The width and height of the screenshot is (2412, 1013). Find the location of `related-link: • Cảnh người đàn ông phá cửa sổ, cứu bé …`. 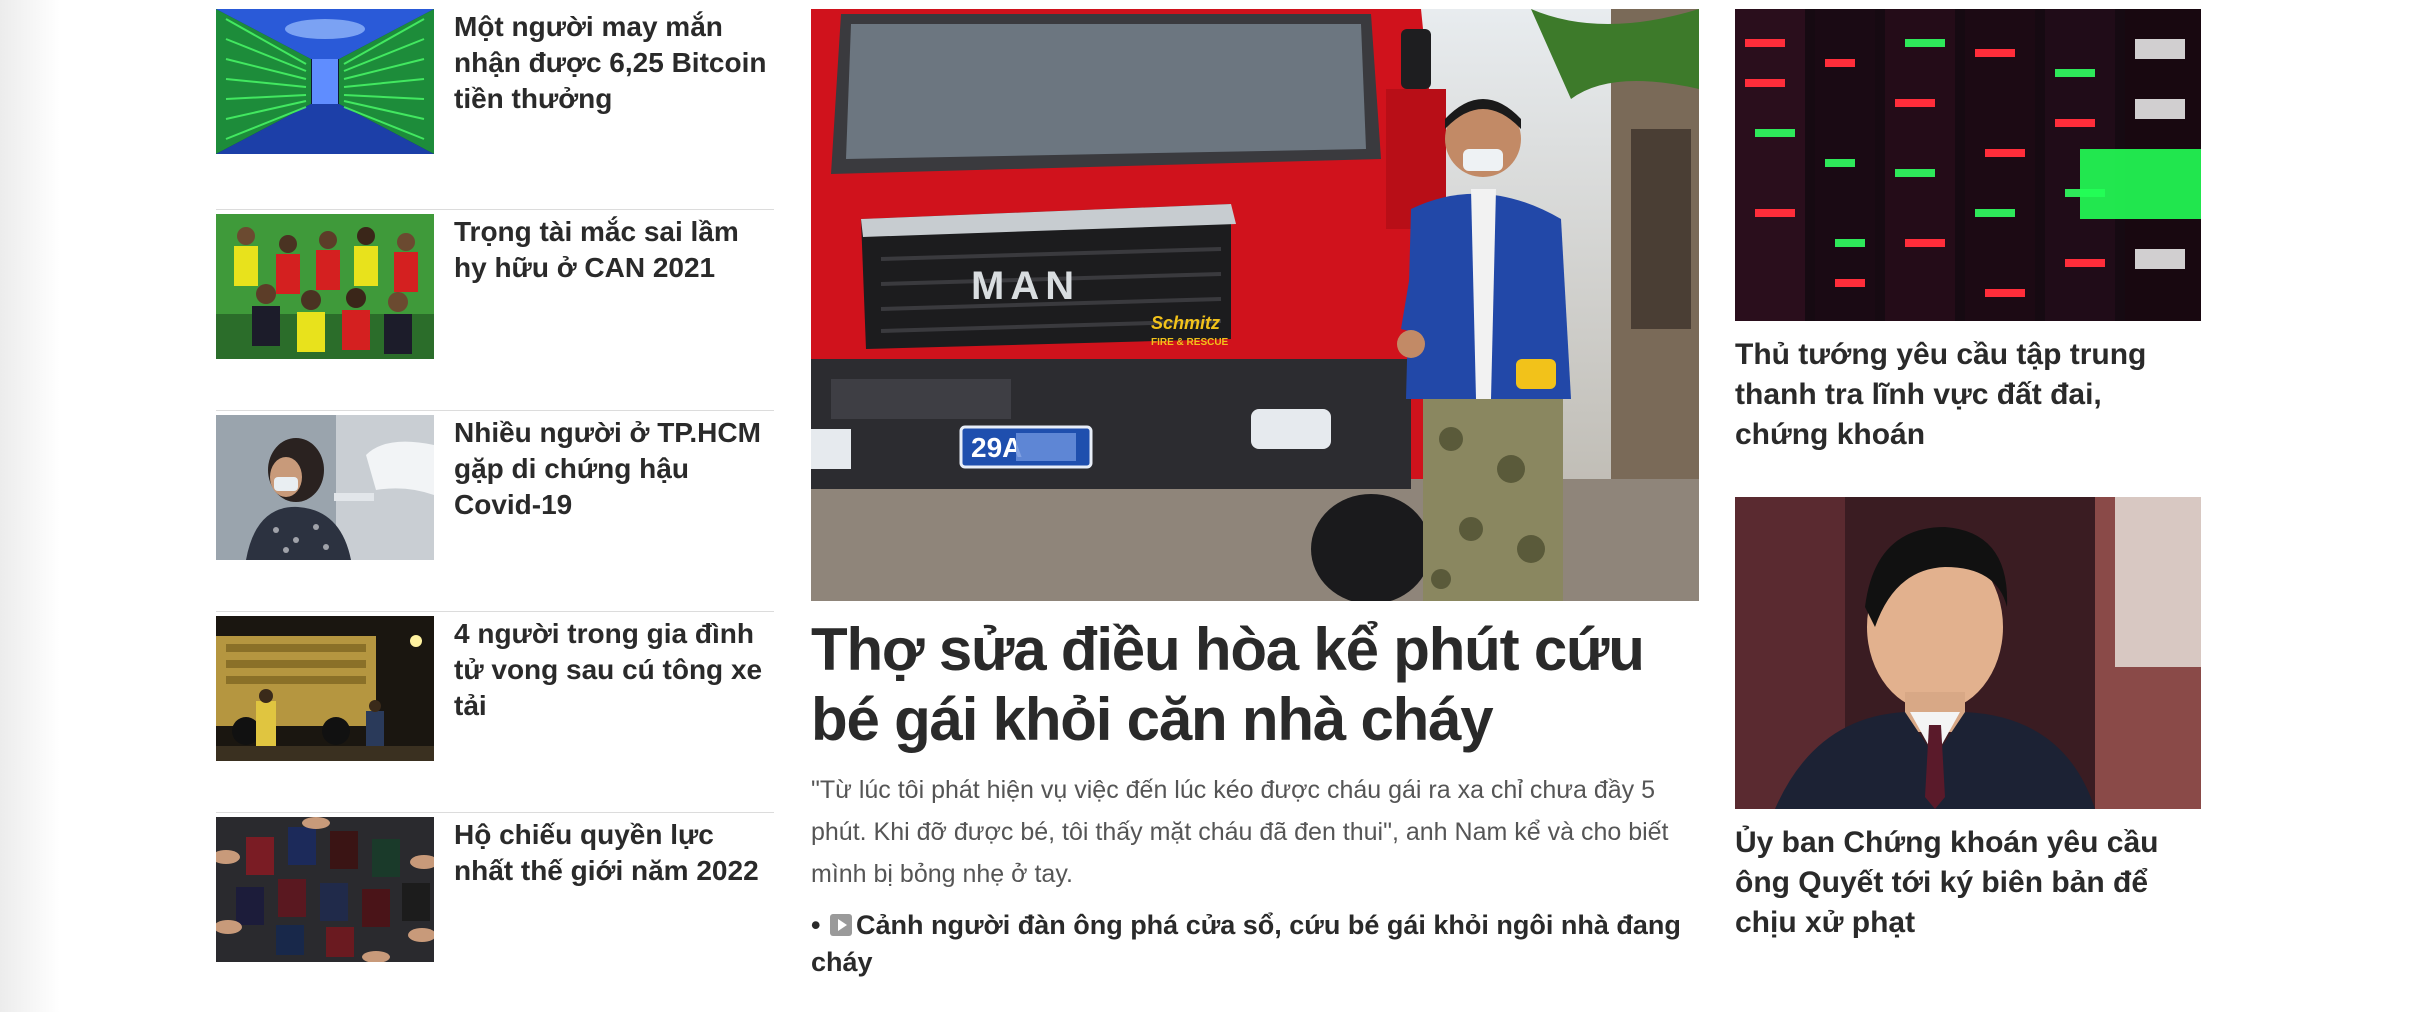

related-link: • Cảnh người đàn ông phá cửa sổ, cứu bé … is located at coordinates (1255, 944).